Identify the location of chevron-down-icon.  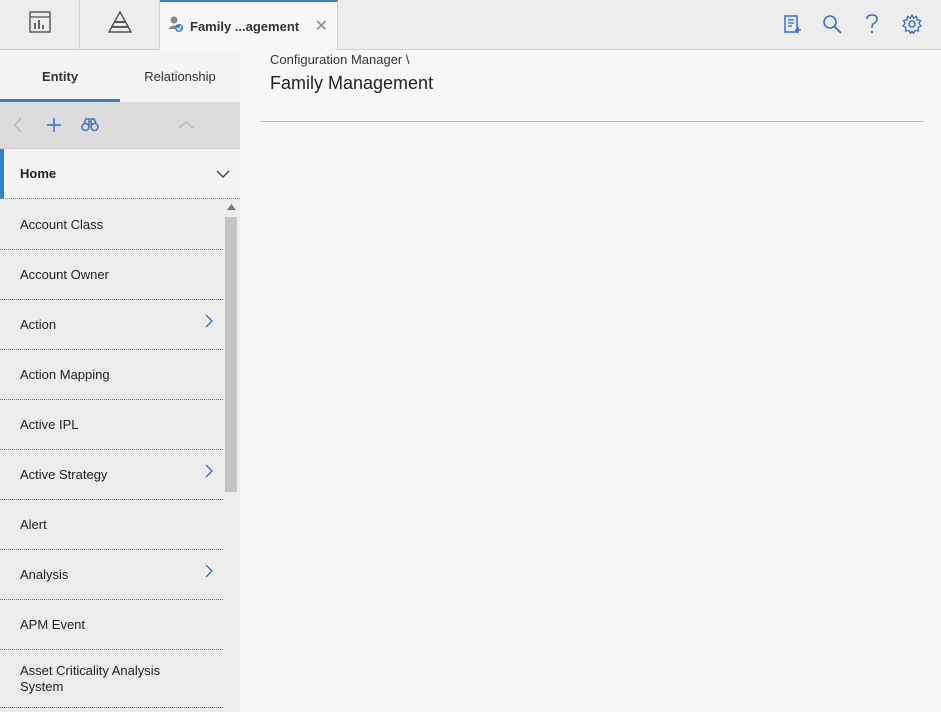
(223, 175).